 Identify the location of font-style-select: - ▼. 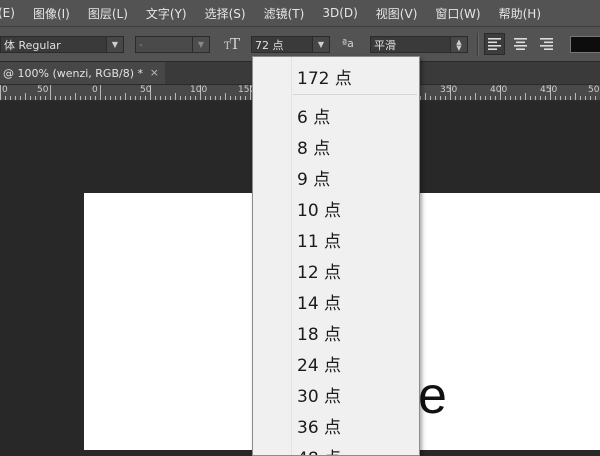
(172, 44).